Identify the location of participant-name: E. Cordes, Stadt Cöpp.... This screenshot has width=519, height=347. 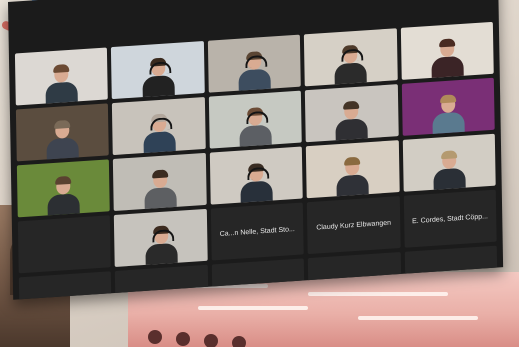
(450, 218).